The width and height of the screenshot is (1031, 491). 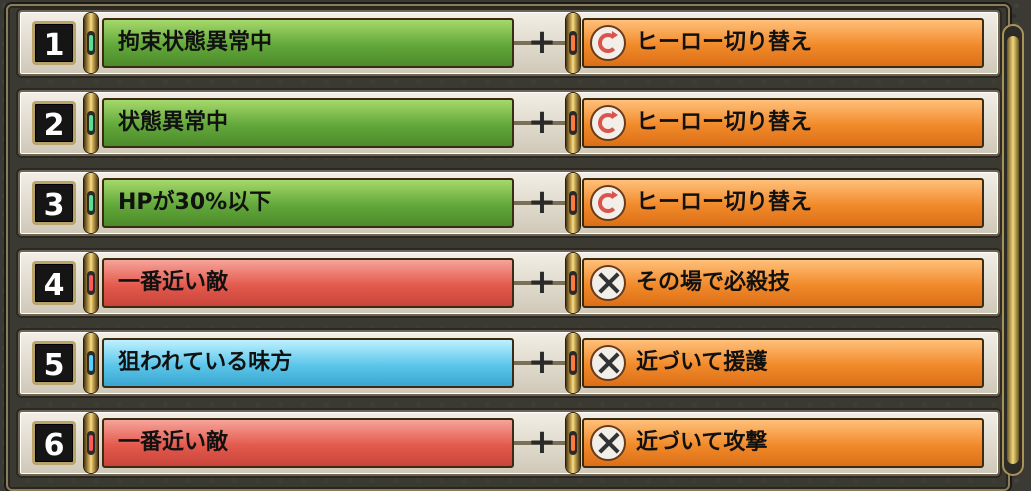 I want to click on condition-button: 狙われている味方, so click(x=308, y=363).